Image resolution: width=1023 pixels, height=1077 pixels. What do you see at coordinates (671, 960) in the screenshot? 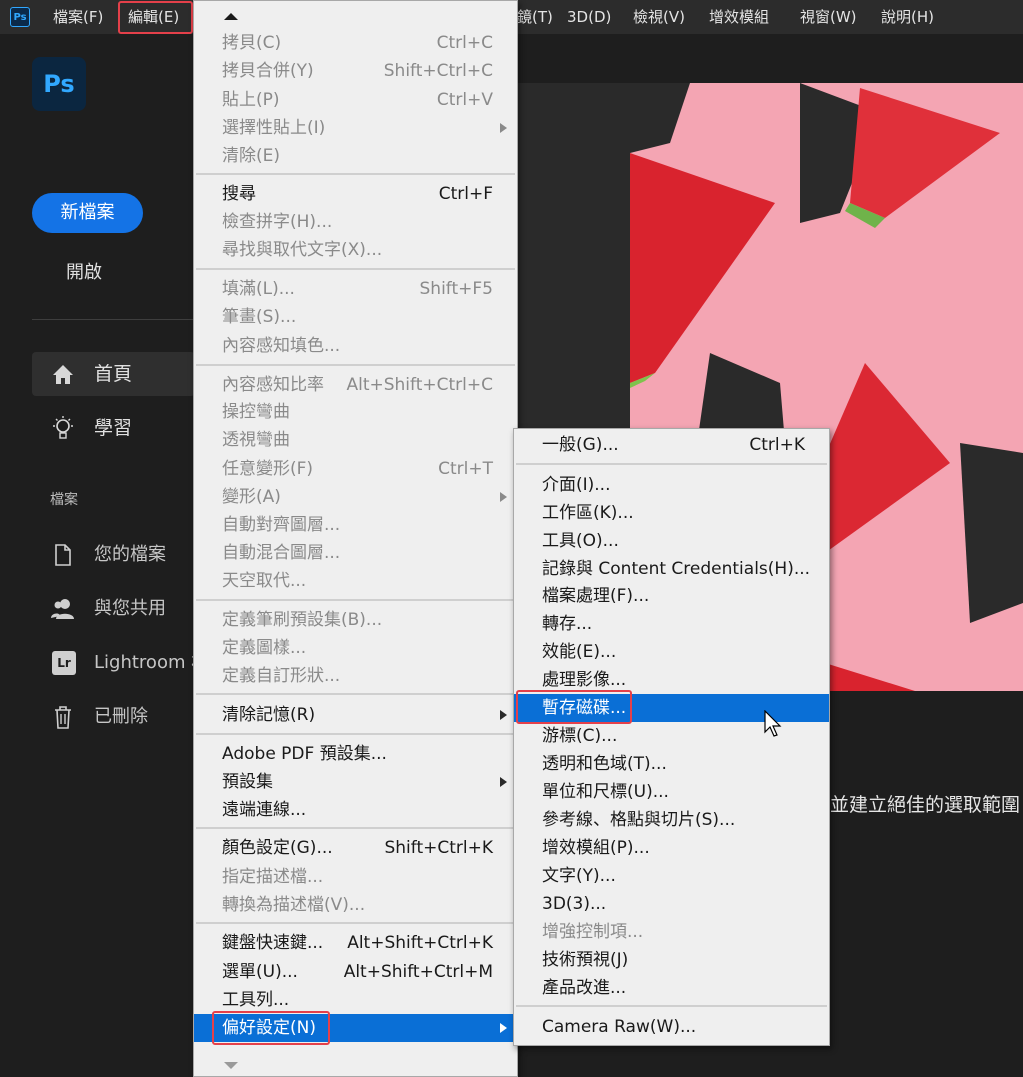
I see `preferences-menu-item: 技術預視(J)` at bounding box center [671, 960].